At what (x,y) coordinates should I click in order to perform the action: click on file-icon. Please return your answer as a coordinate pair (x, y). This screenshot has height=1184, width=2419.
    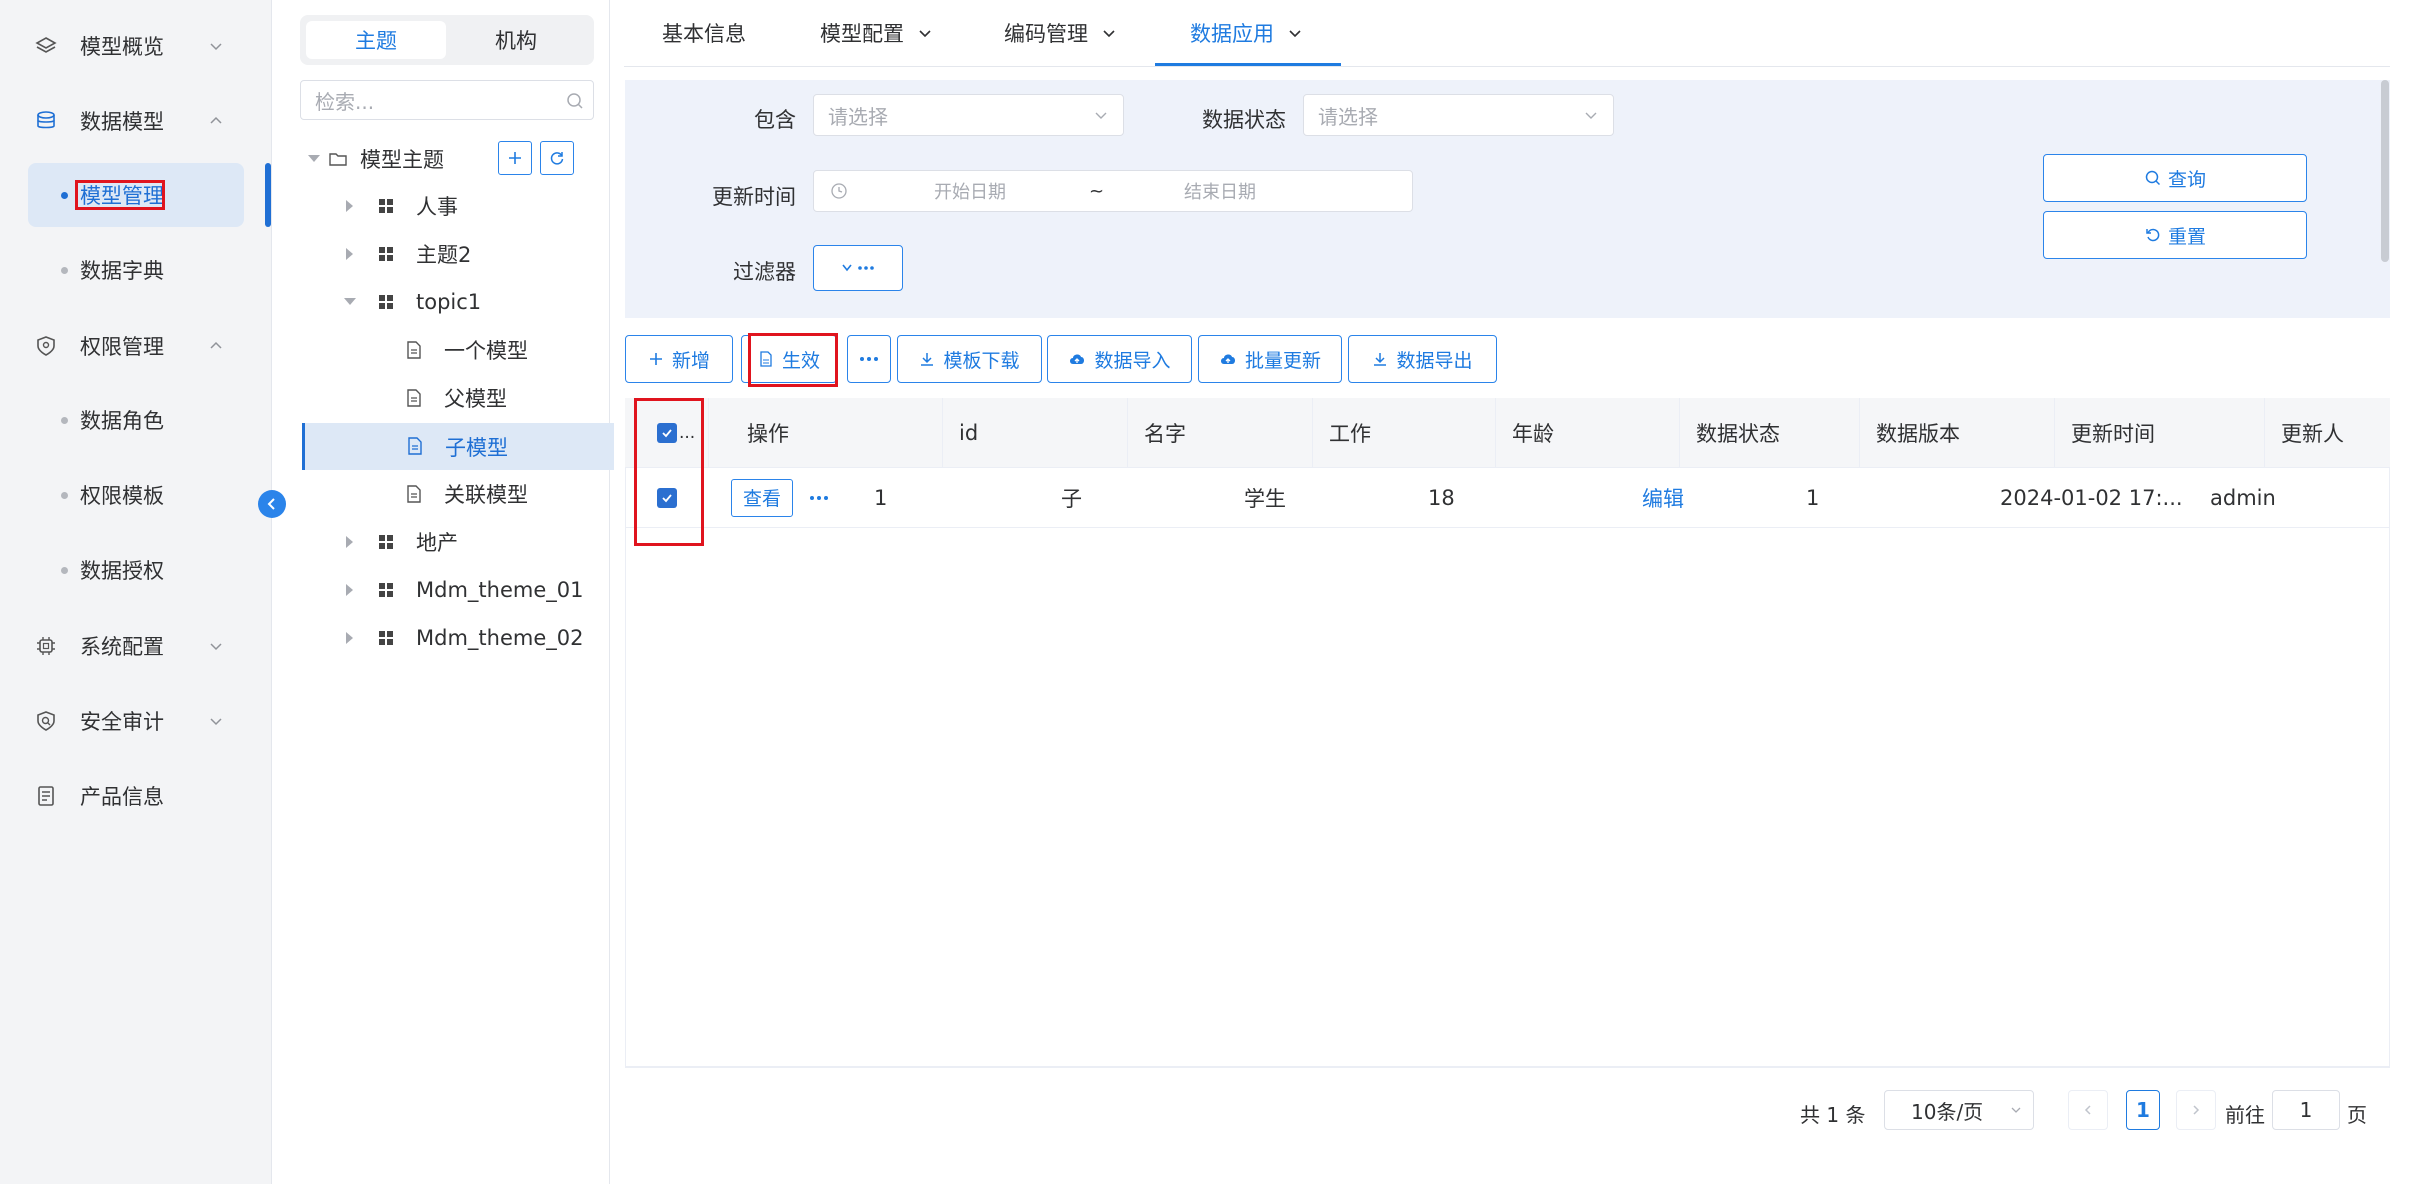
    Looking at the image, I should click on (414, 398).